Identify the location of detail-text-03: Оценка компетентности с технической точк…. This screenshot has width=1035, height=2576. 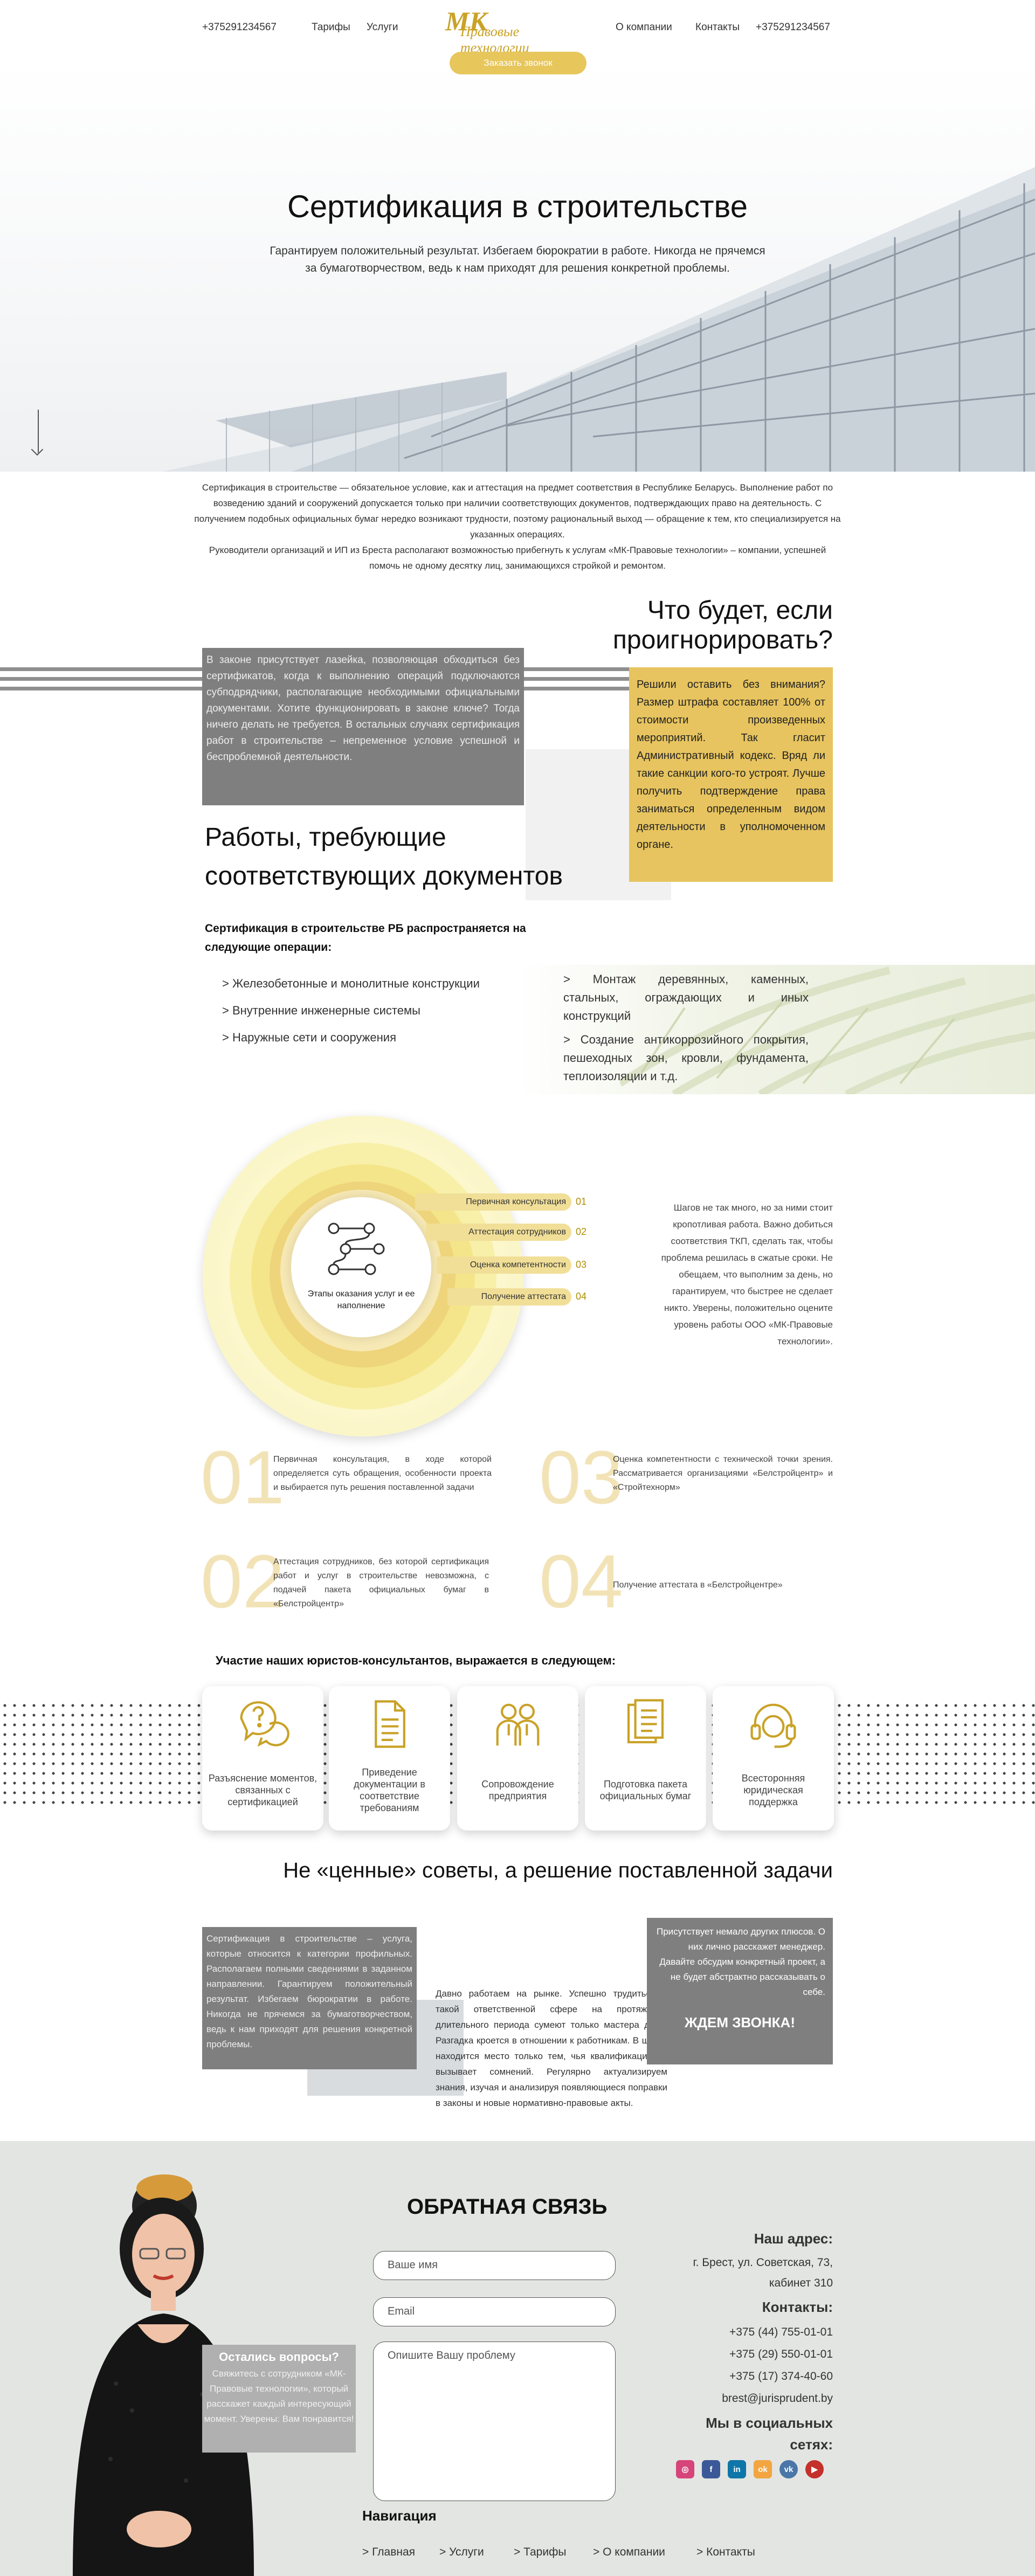
(723, 1473).